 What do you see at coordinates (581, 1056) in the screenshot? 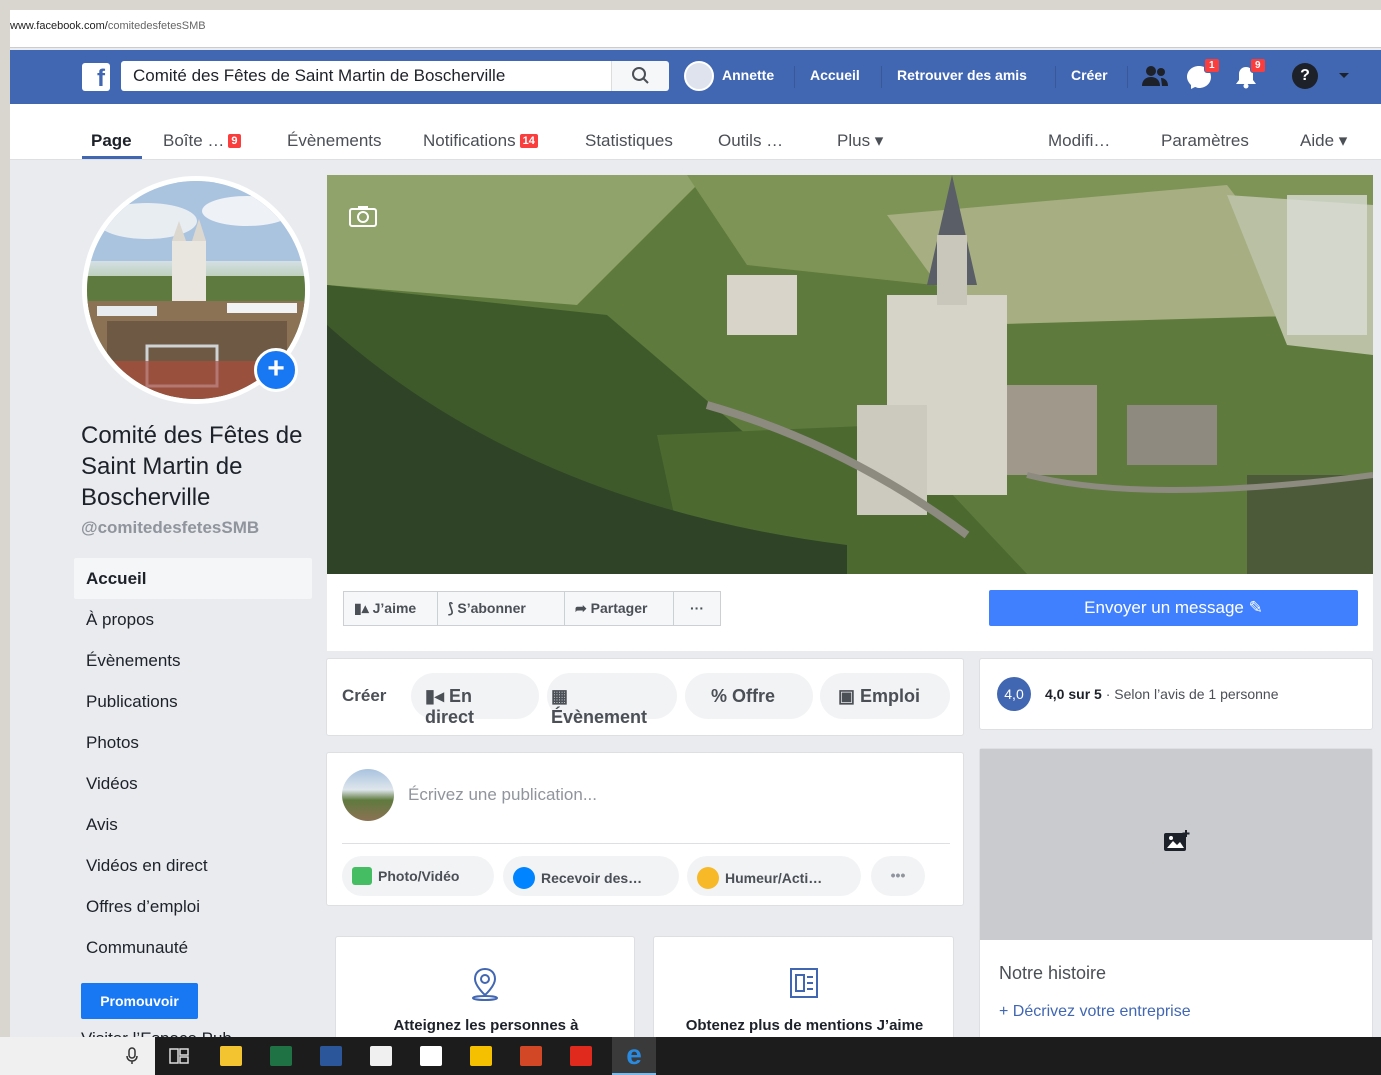
I see `acrobat-icon` at bounding box center [581, 1056].